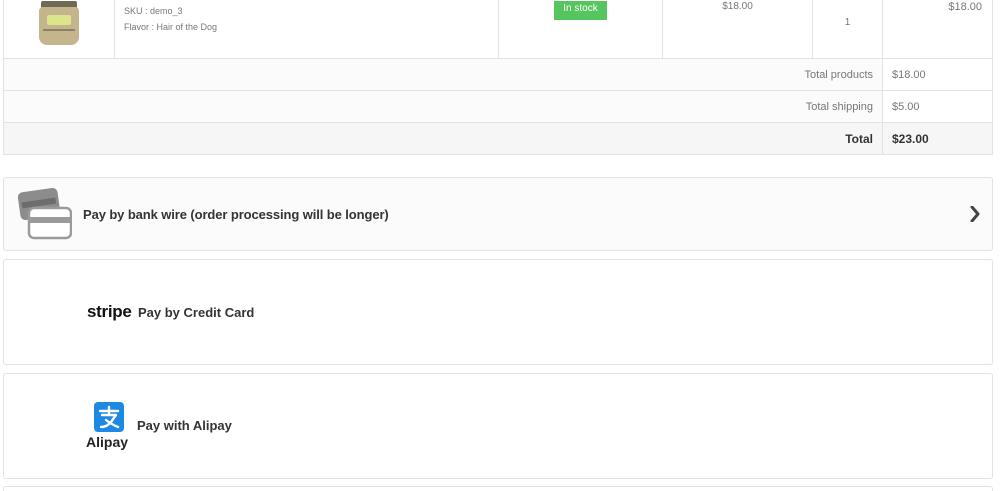 The width and height of the screenshot is (1000, 491). Describe the element at coordinates (580, 29) in the screenshot. I see `product-availability-cell: In stock` at that location.